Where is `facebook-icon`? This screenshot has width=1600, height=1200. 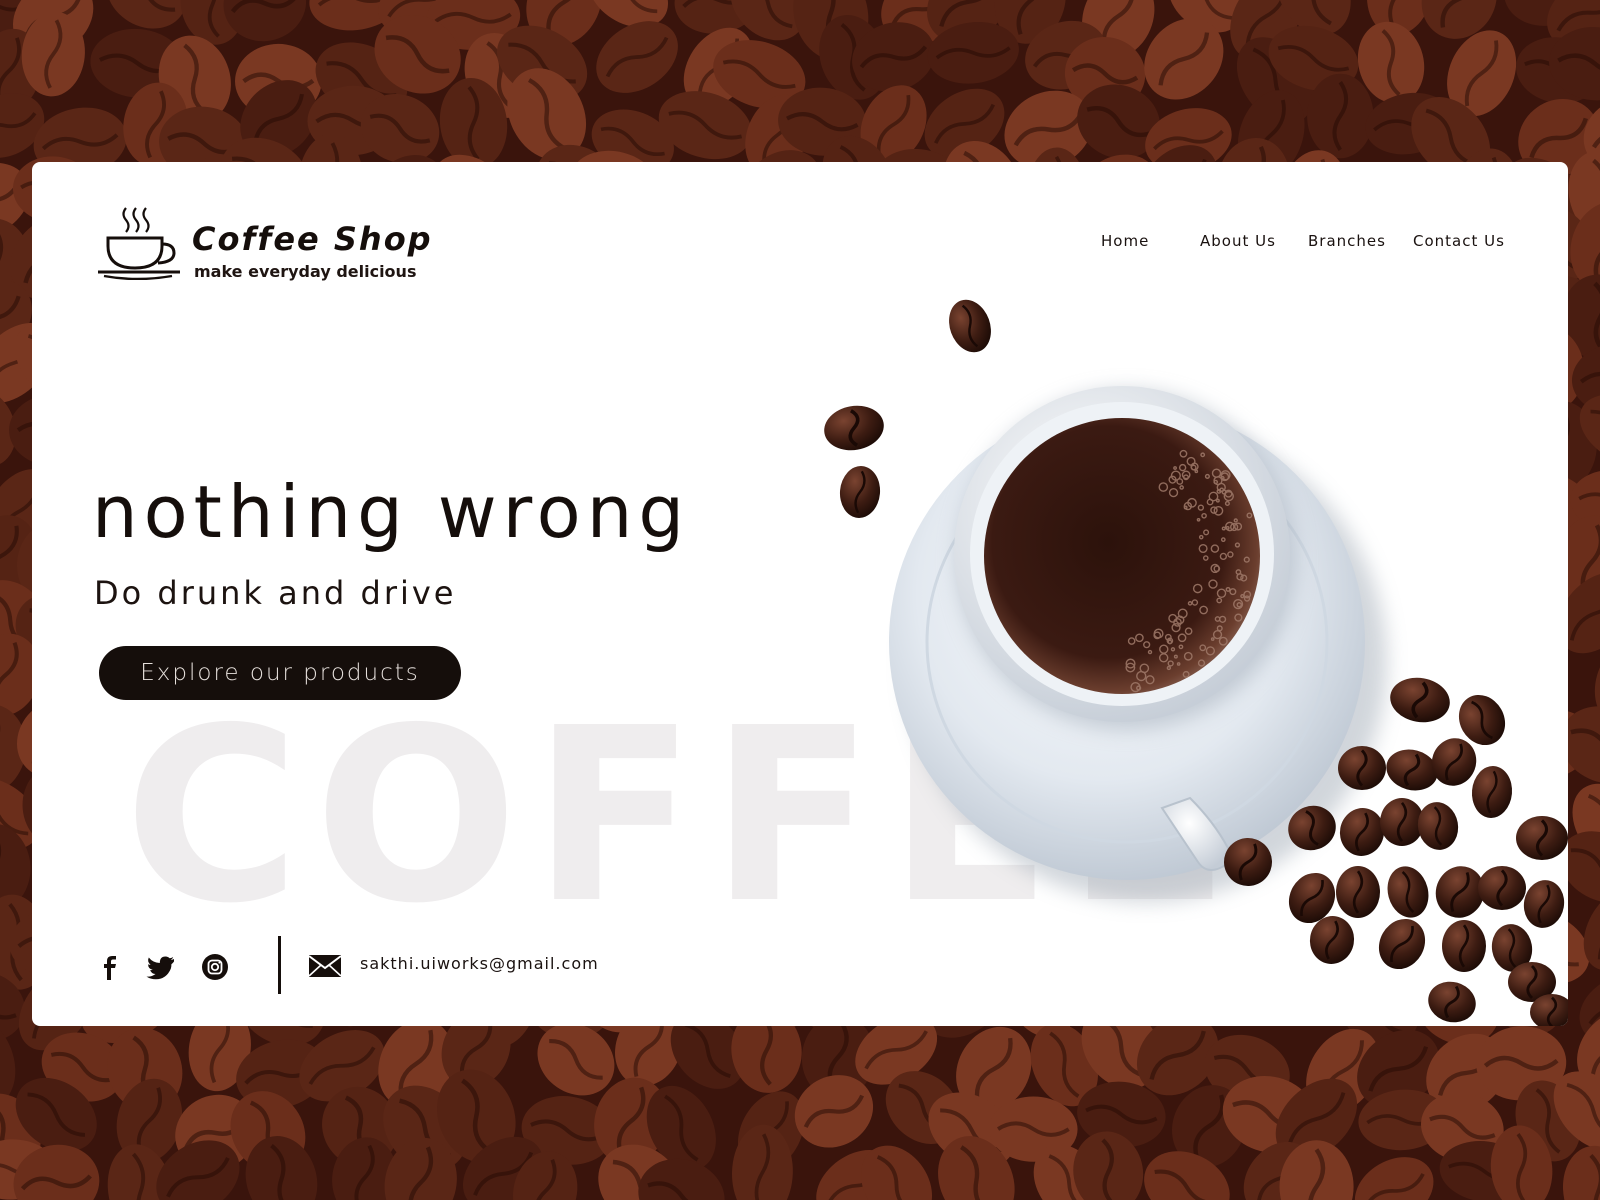 facebook-icon is located at coordinates (109, 967).